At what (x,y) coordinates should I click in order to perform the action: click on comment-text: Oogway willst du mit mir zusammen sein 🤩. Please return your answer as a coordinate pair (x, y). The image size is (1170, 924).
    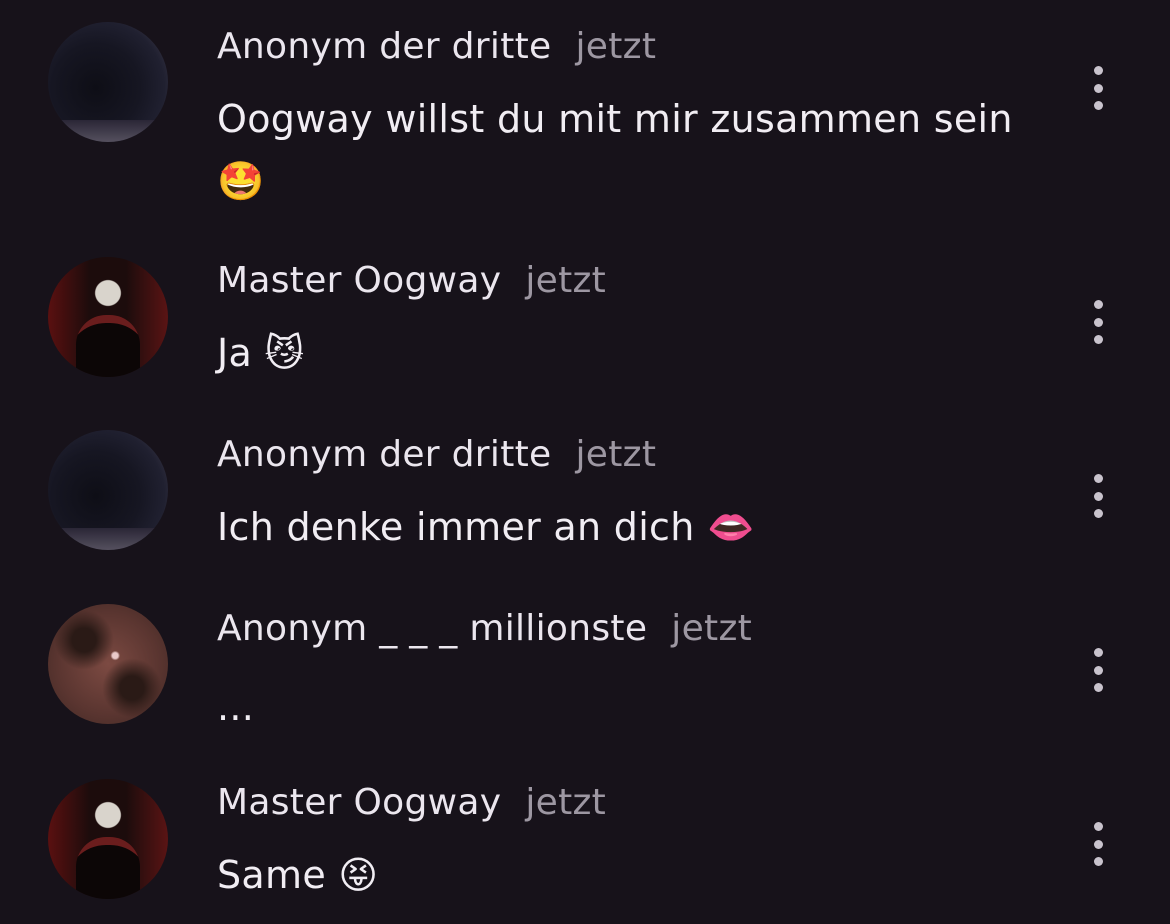
    Looking at the image, I should click on (615, 150).